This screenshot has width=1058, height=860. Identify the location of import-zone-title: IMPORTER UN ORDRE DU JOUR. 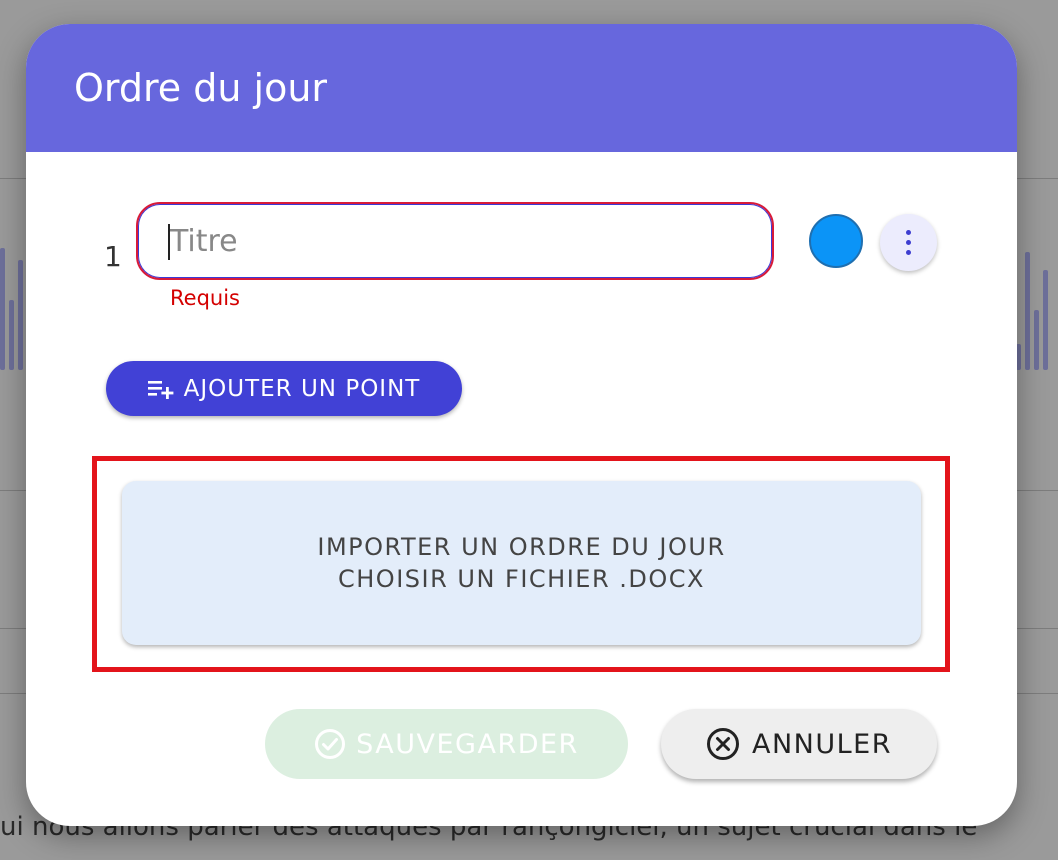
(521, 547).